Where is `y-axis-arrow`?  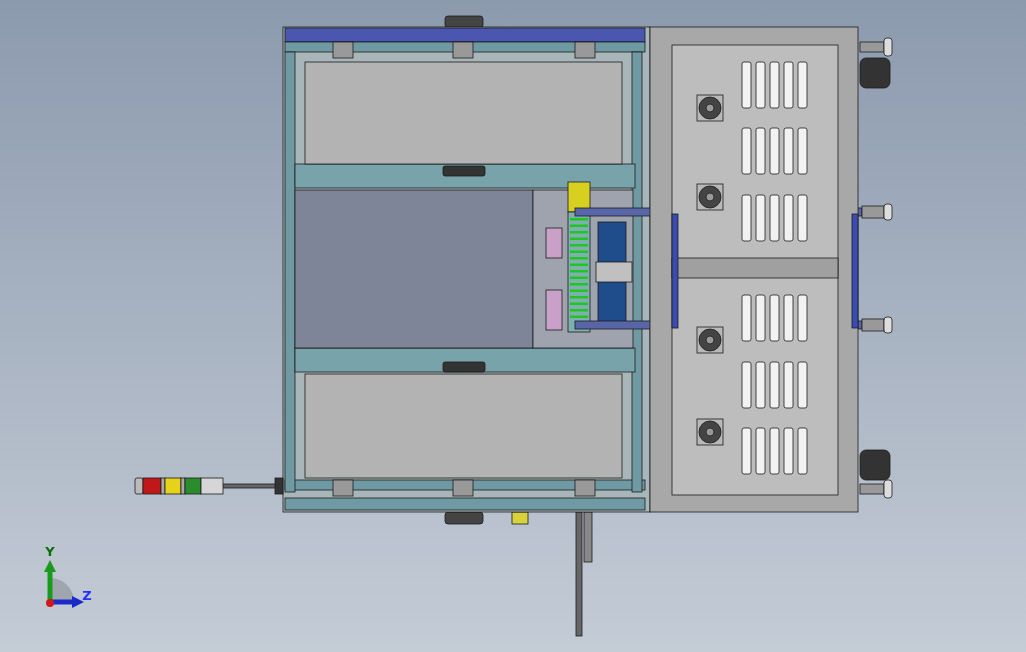
y-axis-arrow is located at coordinates (50, 581).